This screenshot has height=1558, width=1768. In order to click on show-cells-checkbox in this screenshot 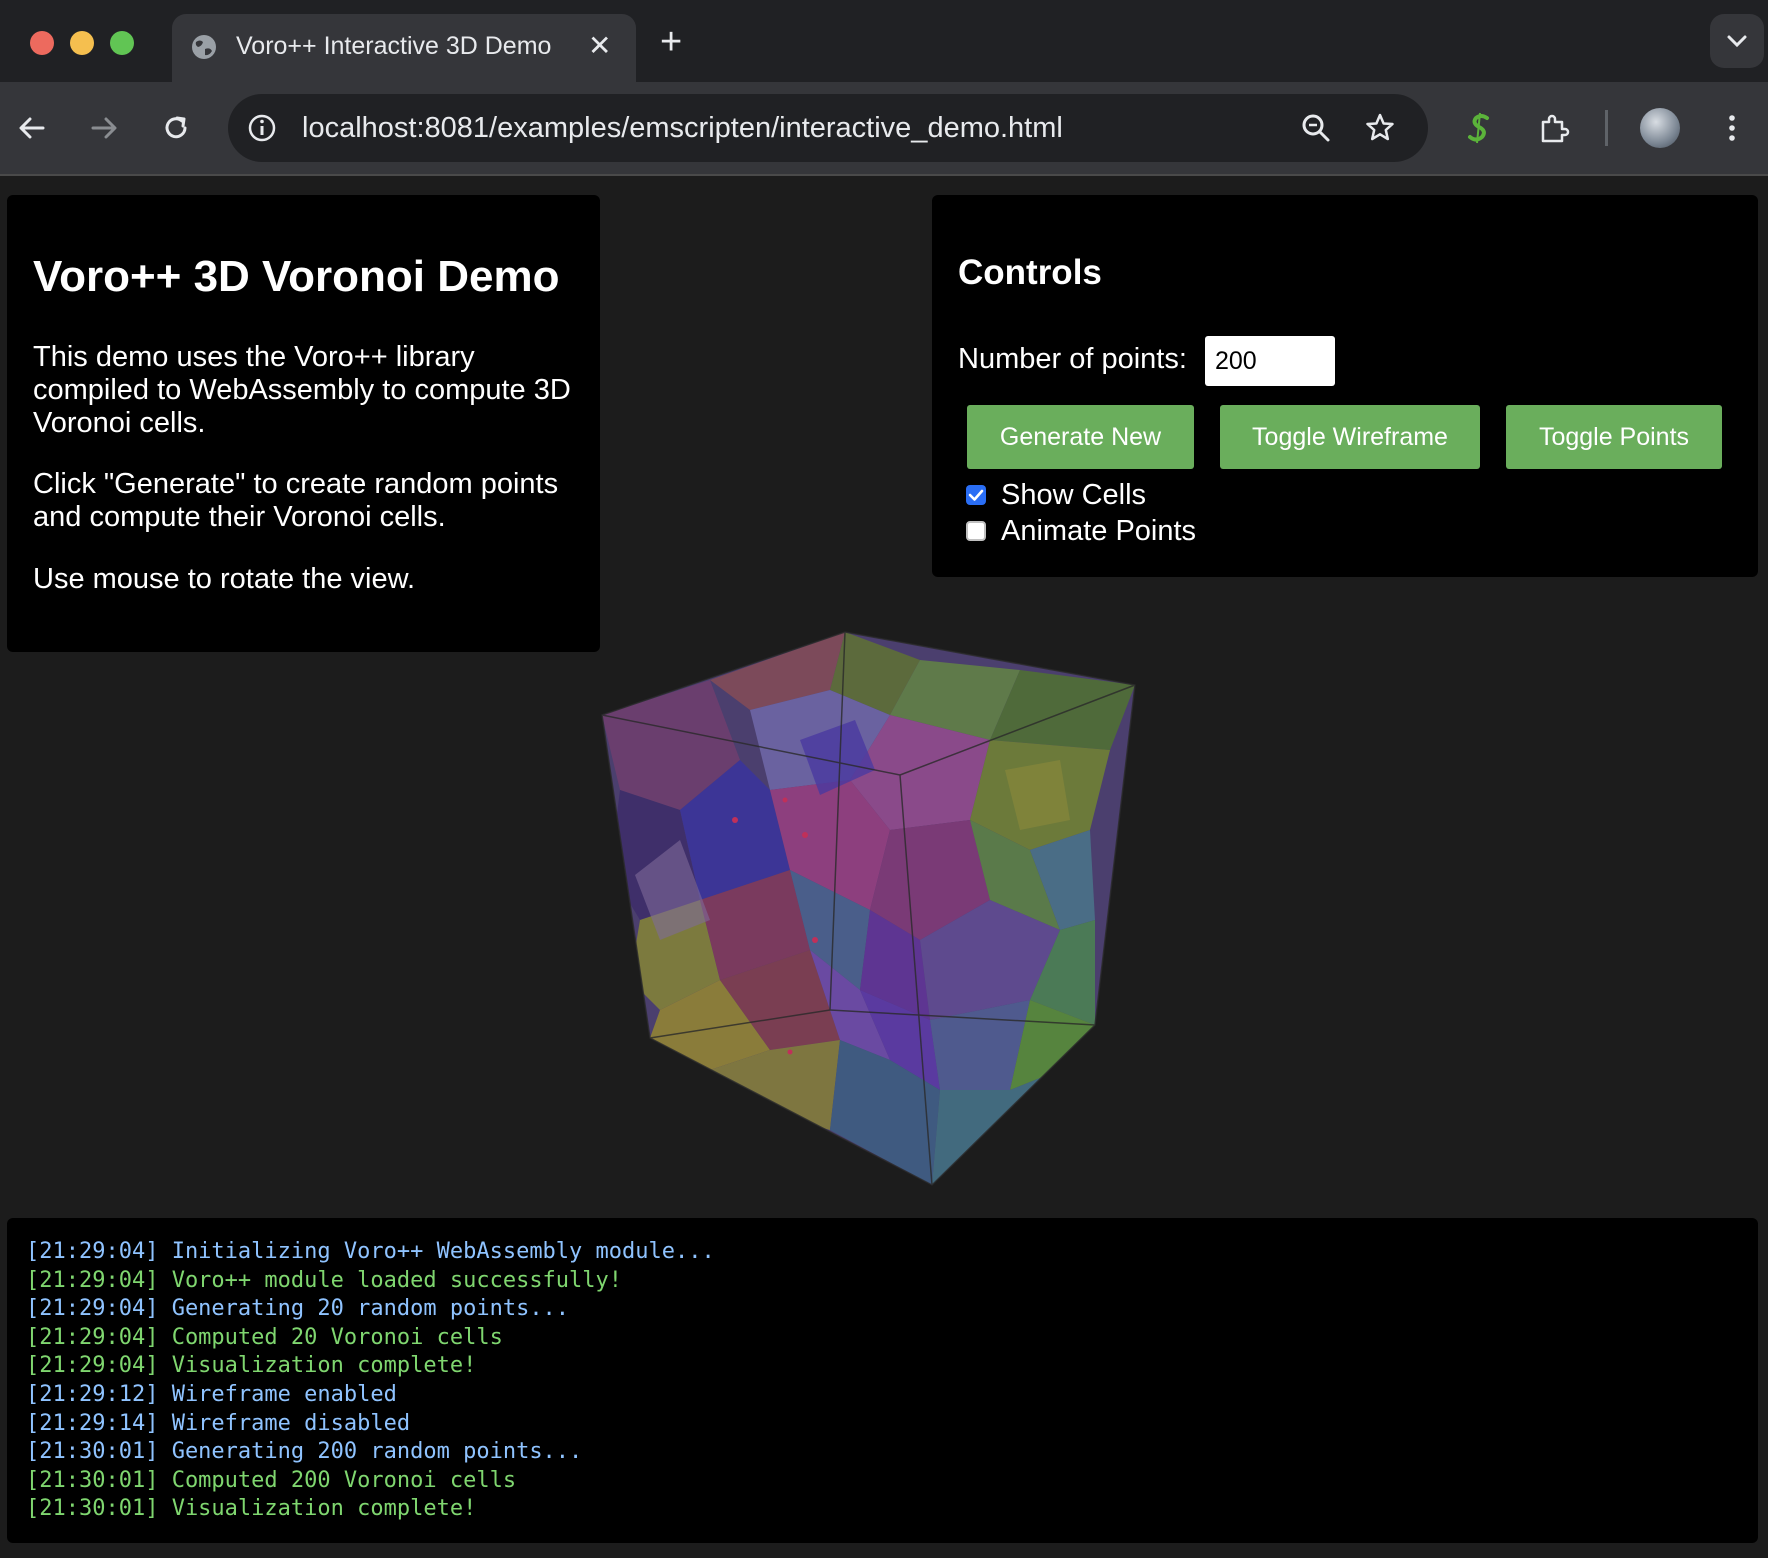, I will do `click(976, 495)`.